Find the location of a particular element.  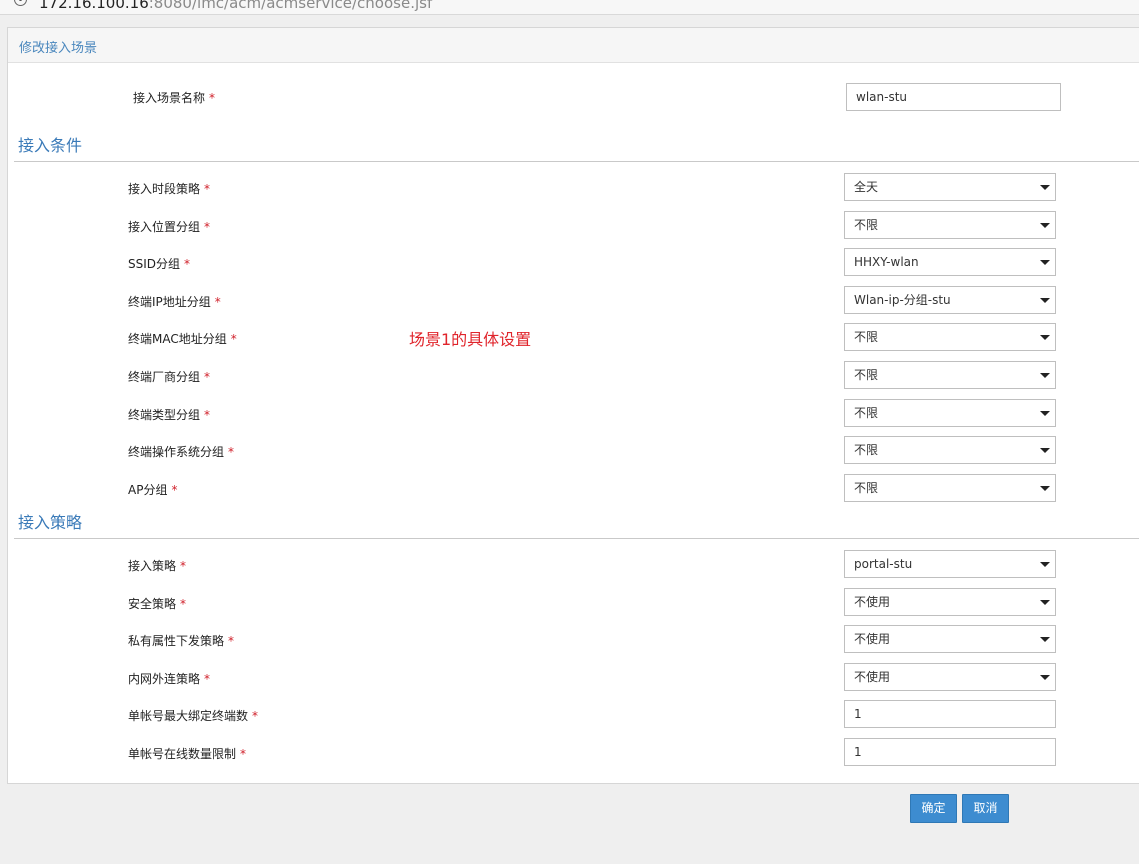

policy-label-text: 安全策略 is located at coordinates (152, 604).